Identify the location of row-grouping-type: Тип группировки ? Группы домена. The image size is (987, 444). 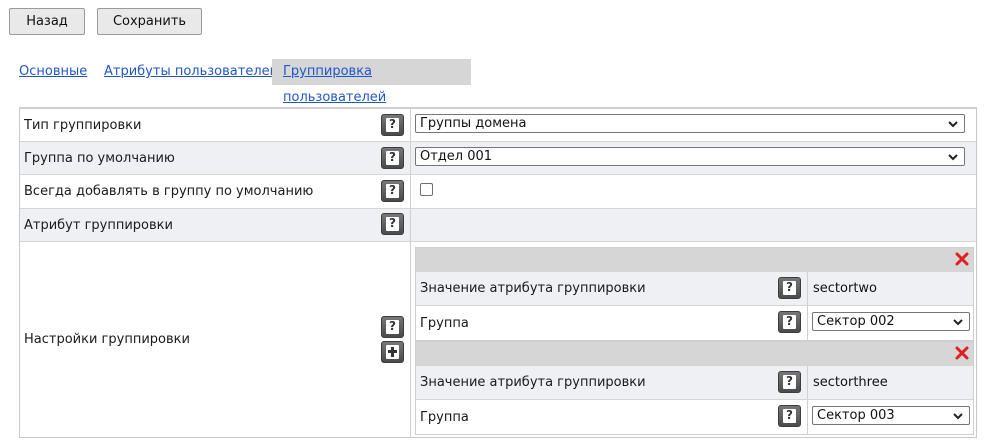
(498, 125).